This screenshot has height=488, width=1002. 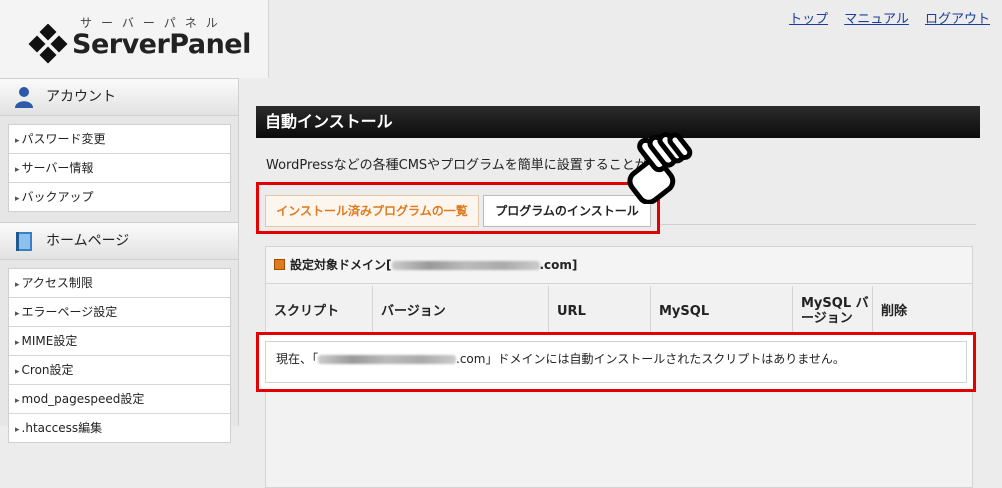 What do you see at coordinates (63, 139) in the screenshot?
I see `sidebar-item-label: パスワード変更` at bounding box center [63, 139].